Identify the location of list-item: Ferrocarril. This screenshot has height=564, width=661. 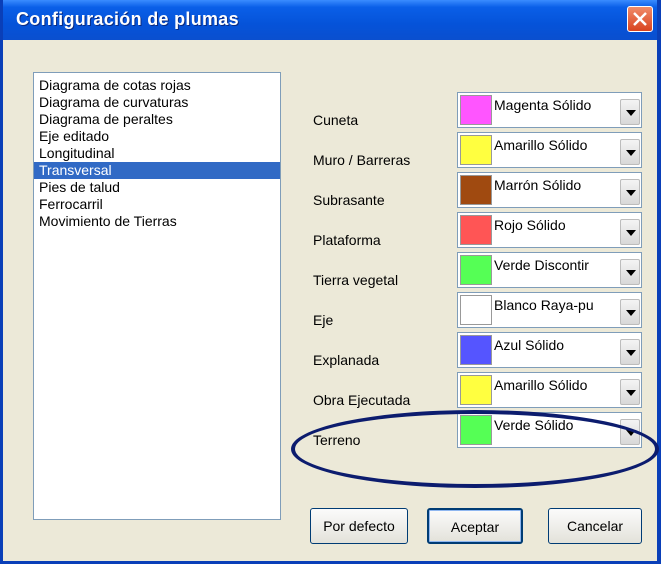
(157, 204).